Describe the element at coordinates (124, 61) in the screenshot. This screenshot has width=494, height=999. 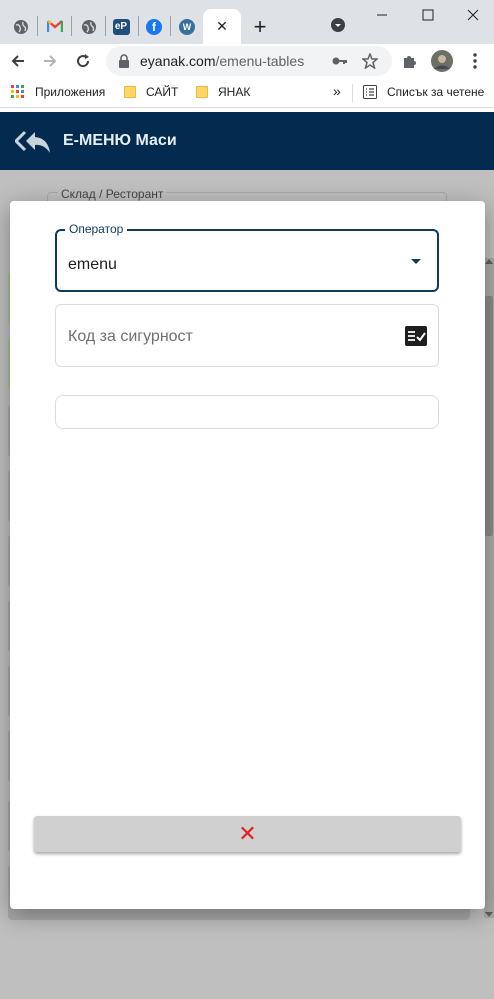
I see `lock-icon` at that location.